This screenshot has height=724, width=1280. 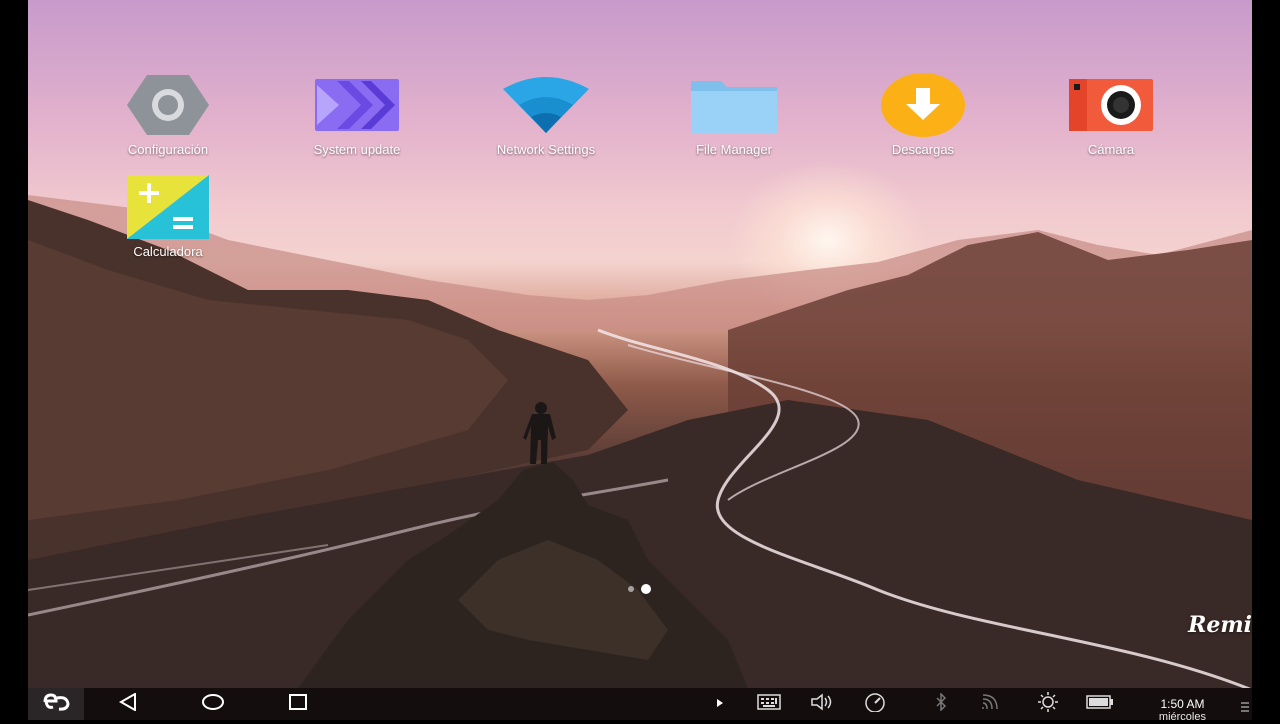 What do you see at coordinates (734, 149) in the screenshot?
I see `app-label: File Manager` at bounding box center [734, 149].